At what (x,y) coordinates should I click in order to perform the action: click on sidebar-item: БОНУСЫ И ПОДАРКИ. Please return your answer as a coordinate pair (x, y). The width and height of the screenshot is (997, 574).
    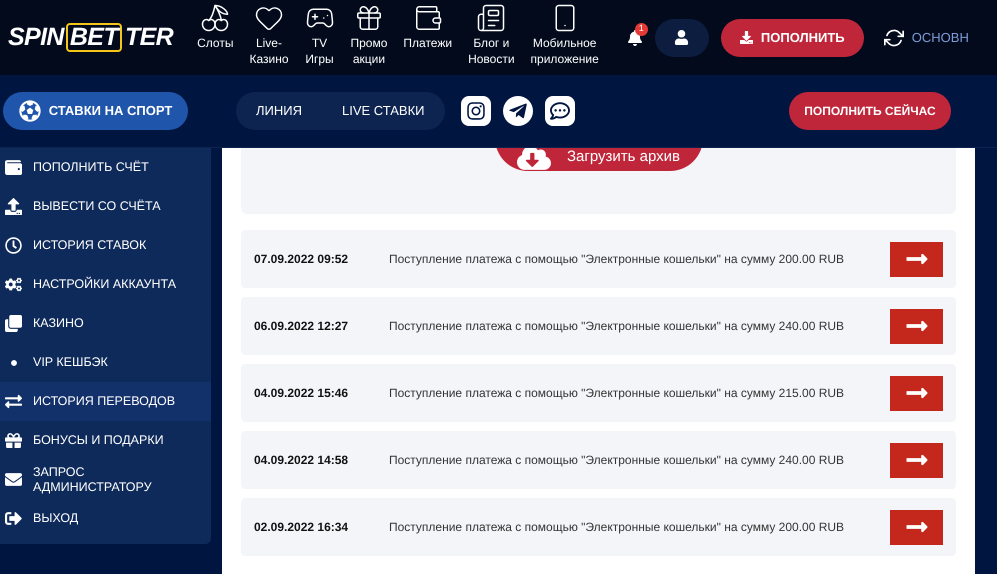
    Looking at the image, I should click on (105, 440).